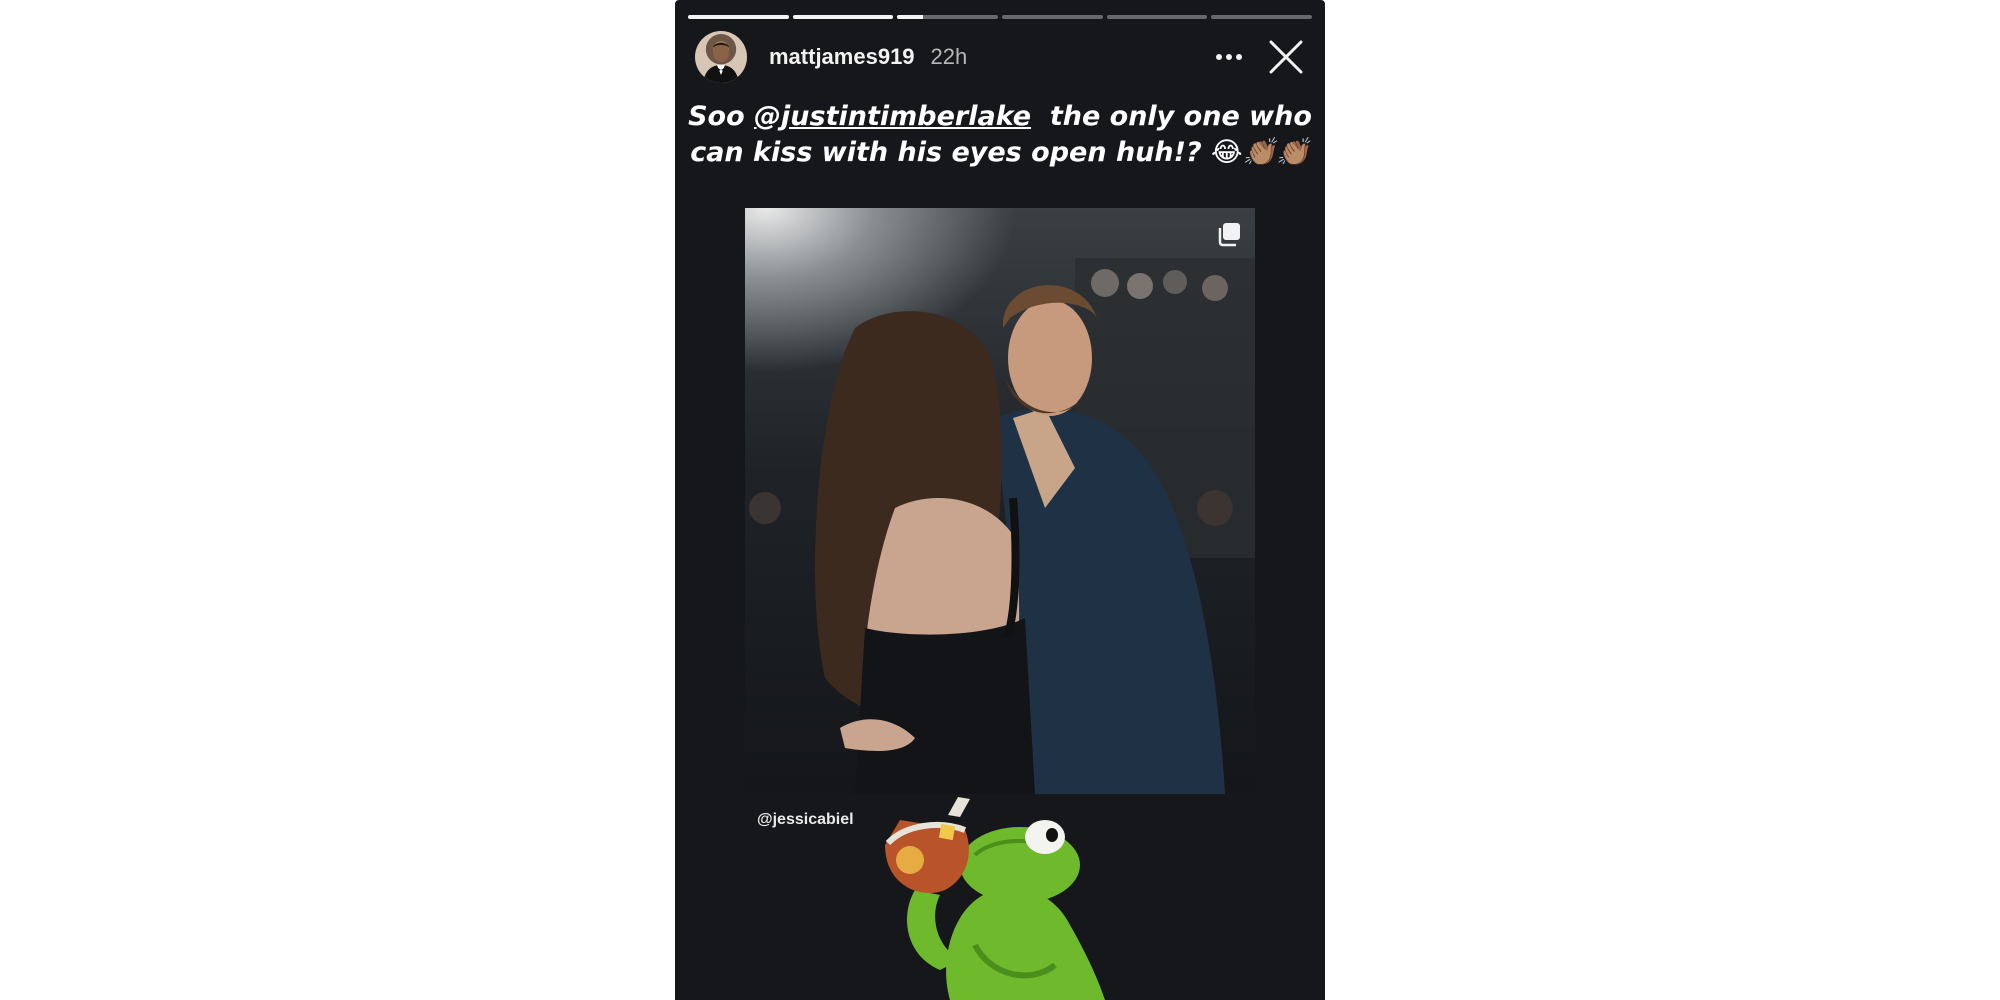 Image resolution: width=2000 pixels, height=1000 pixels. What do you see at coordinates (1000, 17) in the screenshot?
I see `story-progress-bar` at bounding box center [1000, 17].